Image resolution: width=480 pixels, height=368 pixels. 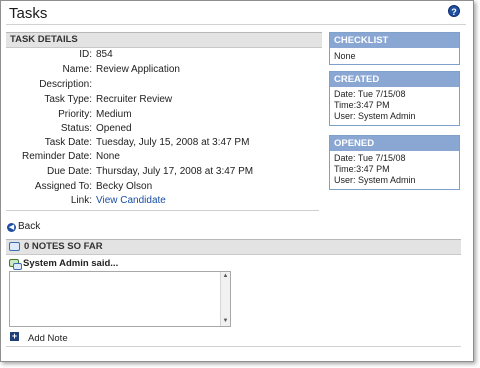 What do you see at coordinates (77, 69) in the screenshot?
I see `detail-label: Name:` at bounding box center [77, 69].